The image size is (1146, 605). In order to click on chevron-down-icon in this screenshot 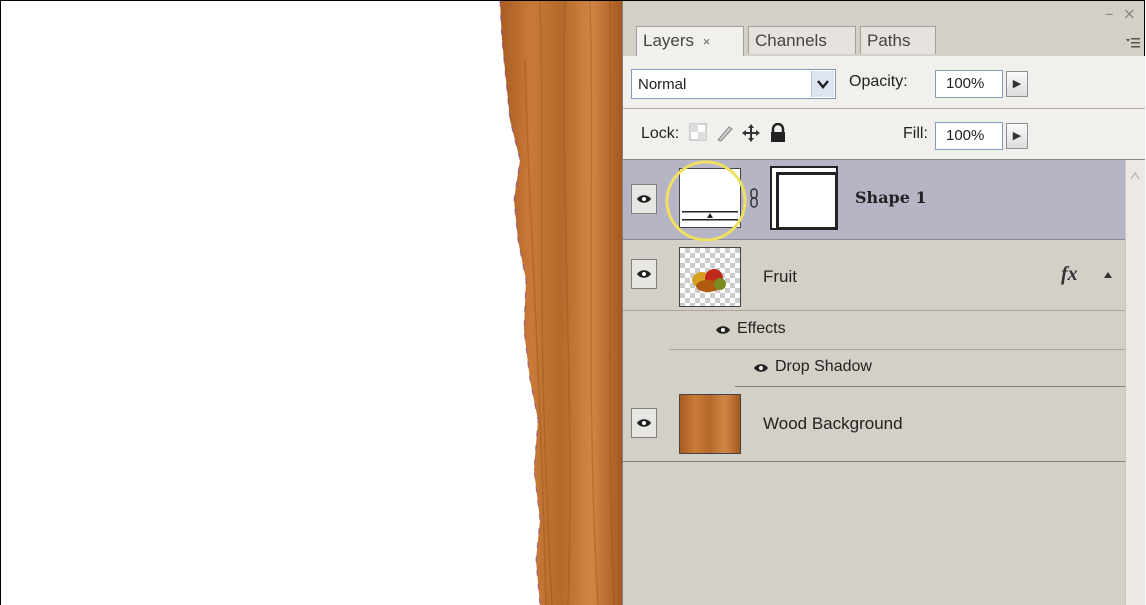, I will do `click(822, 84)`.